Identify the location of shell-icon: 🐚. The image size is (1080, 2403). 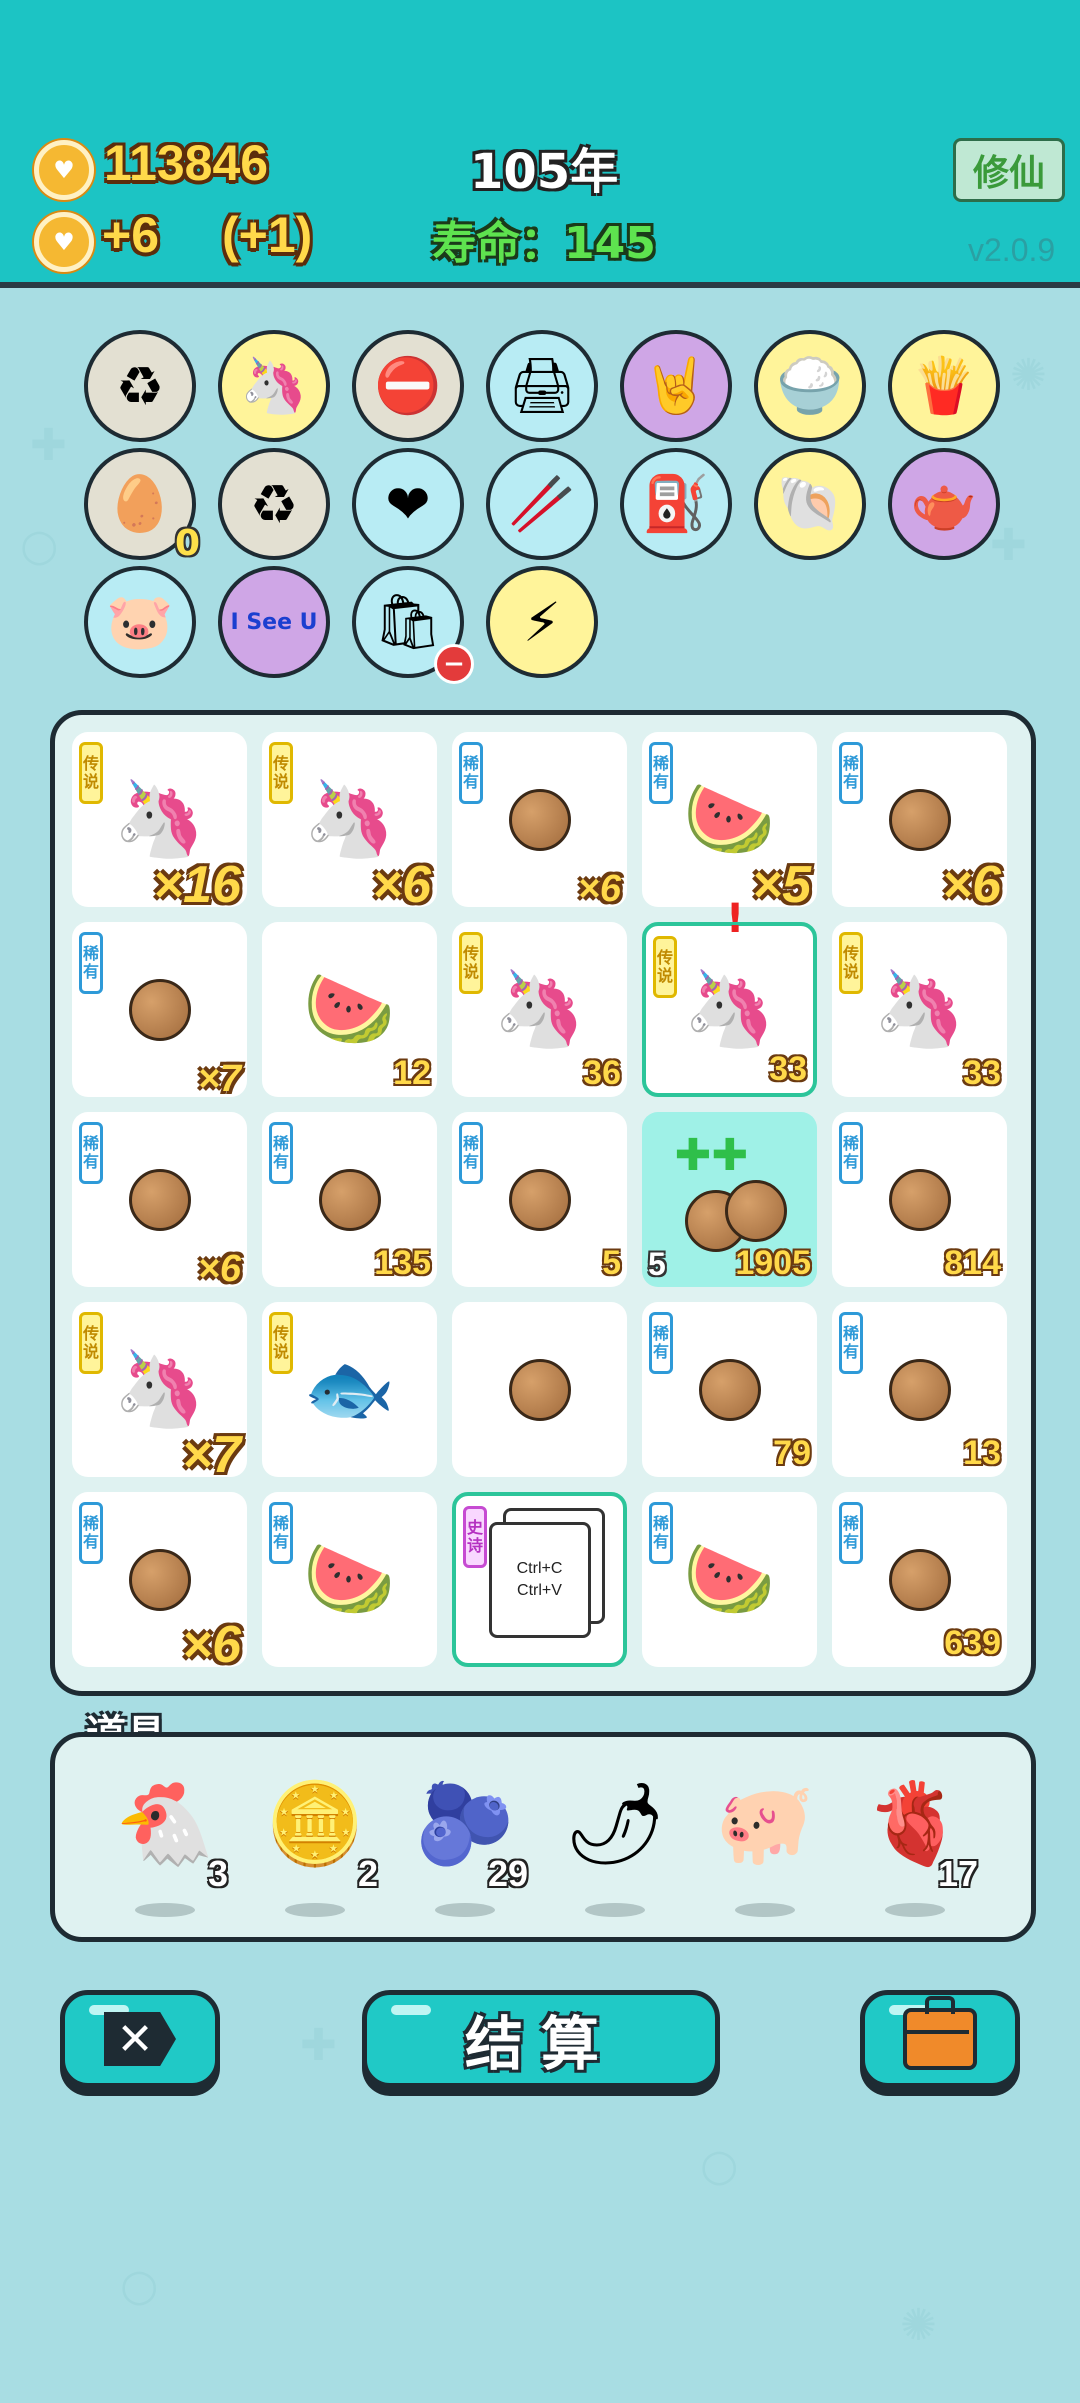
(810, 504).